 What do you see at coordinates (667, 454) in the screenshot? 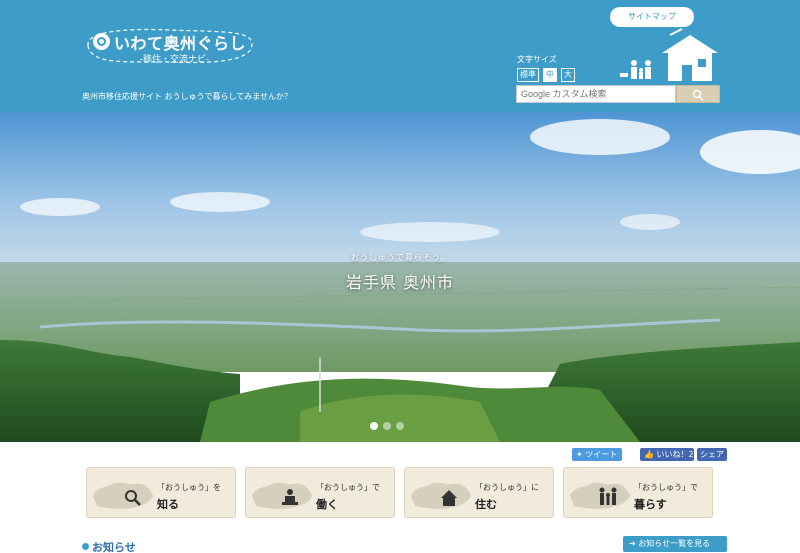
I see `like-button: 👍 いいね！2` at bounding box center [667, 454].